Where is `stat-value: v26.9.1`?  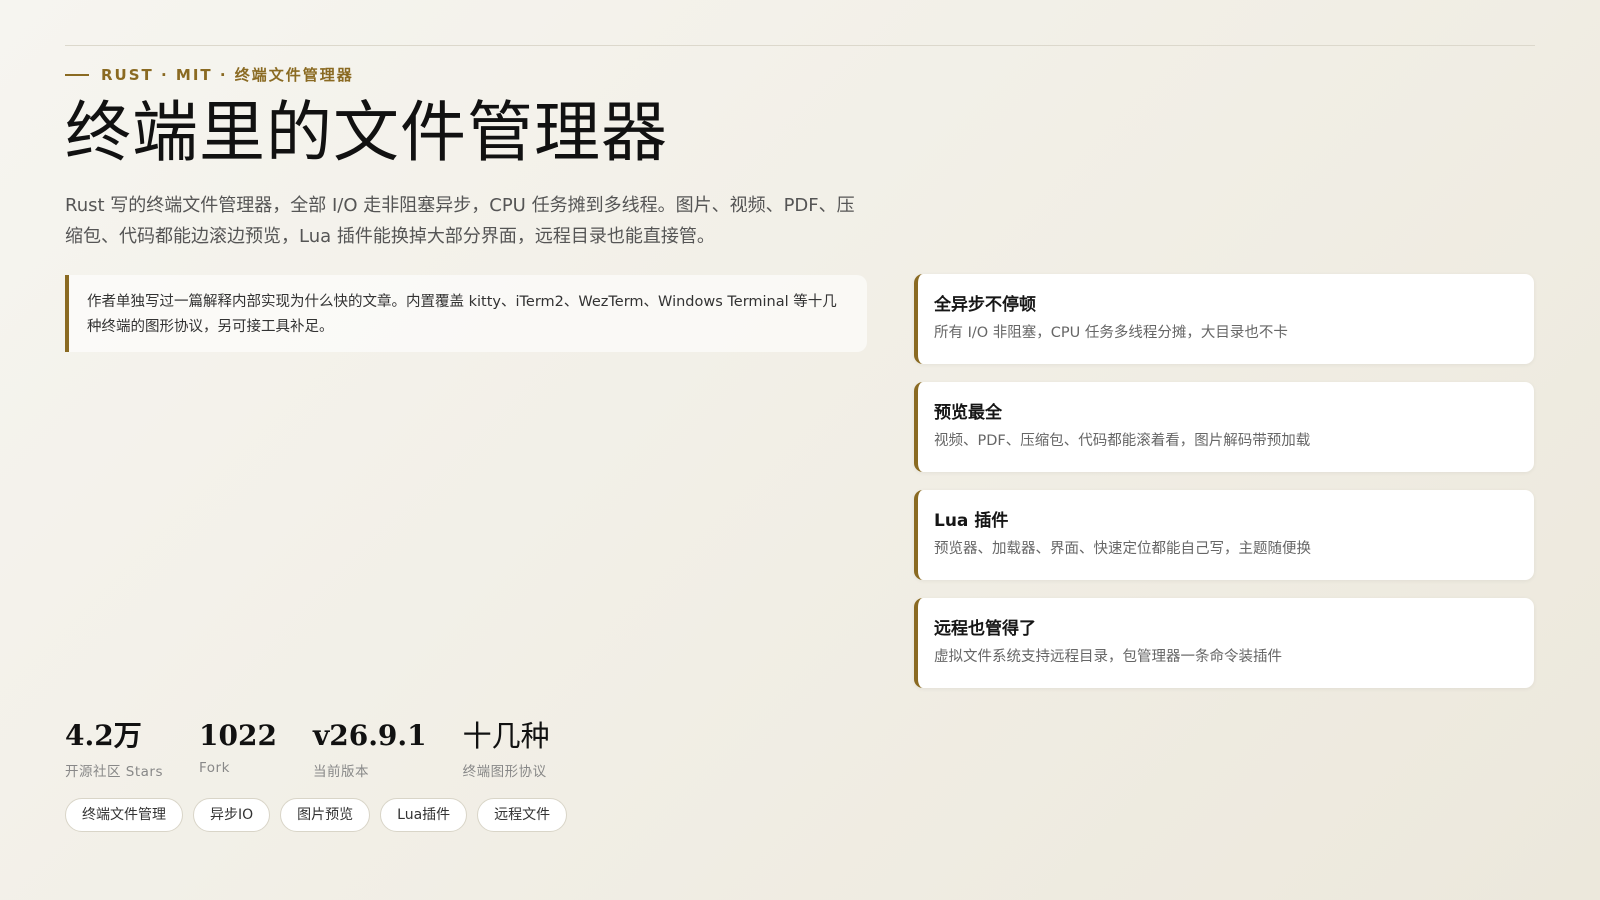 stat-value: v26.9.1 is located at coordinates (369, 735).